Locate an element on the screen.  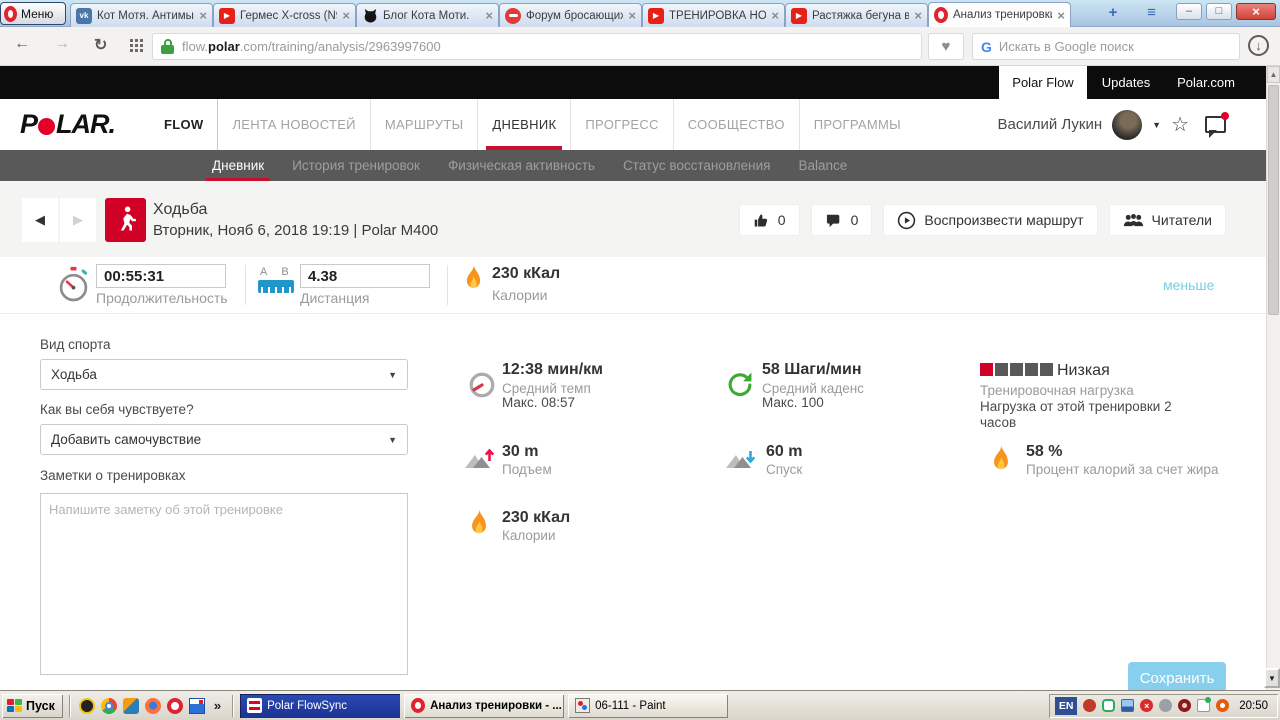
language-indicator: EN is located at coordinates (1066, 705).